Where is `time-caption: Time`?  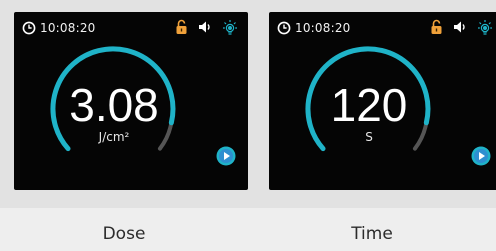
time-caption: Time is located at coordinates (372, 234).